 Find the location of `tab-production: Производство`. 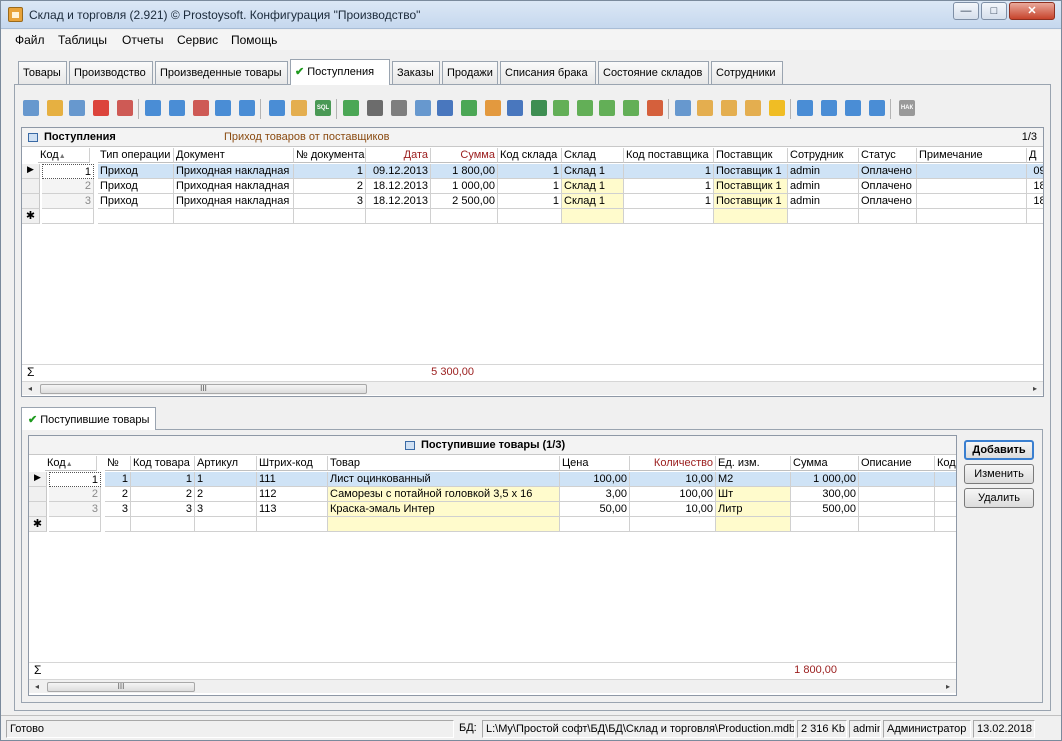

tab-production: Производство is located at coordinates (111, 72).